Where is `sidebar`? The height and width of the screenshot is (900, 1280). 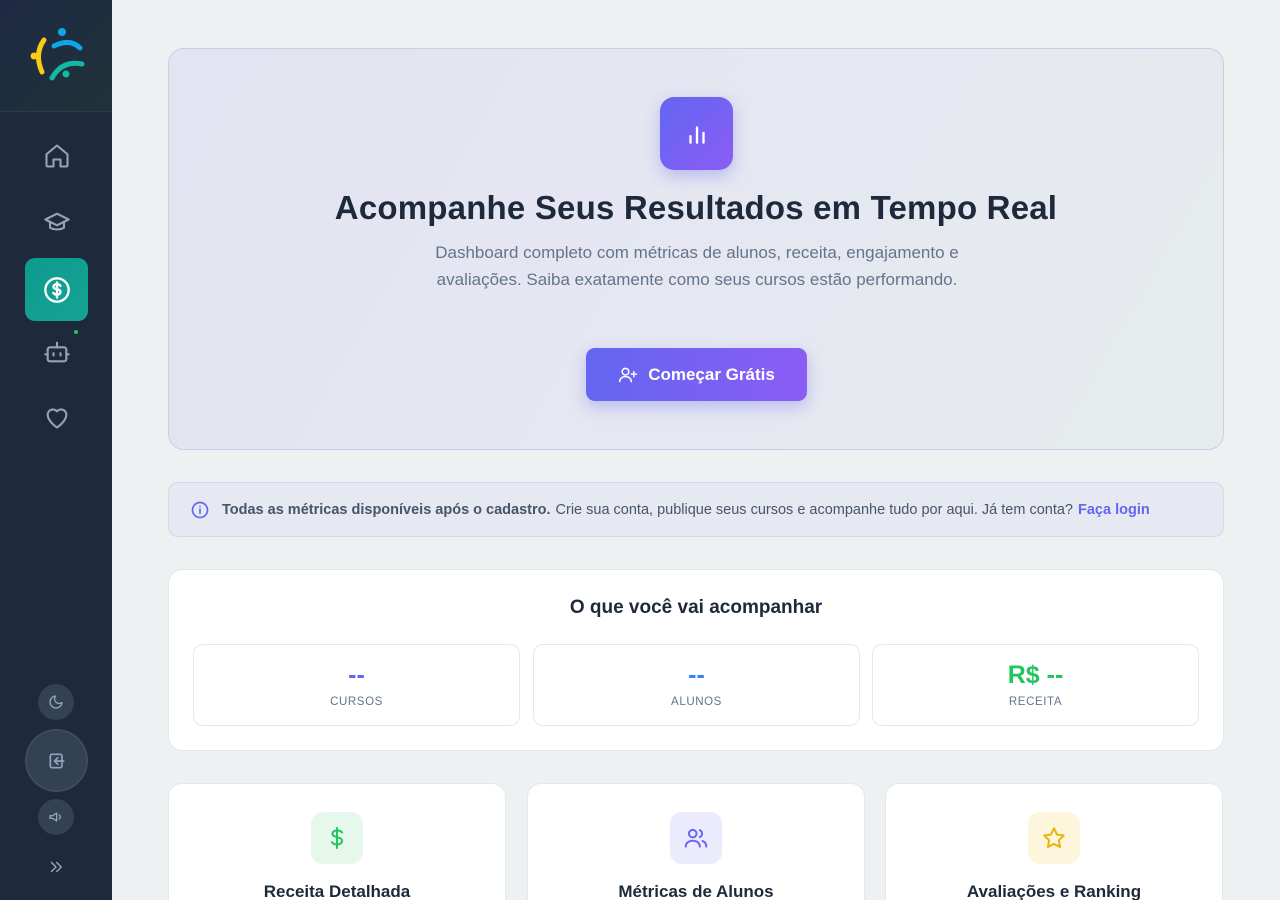 sidebar is located at coordinates (56, 450).